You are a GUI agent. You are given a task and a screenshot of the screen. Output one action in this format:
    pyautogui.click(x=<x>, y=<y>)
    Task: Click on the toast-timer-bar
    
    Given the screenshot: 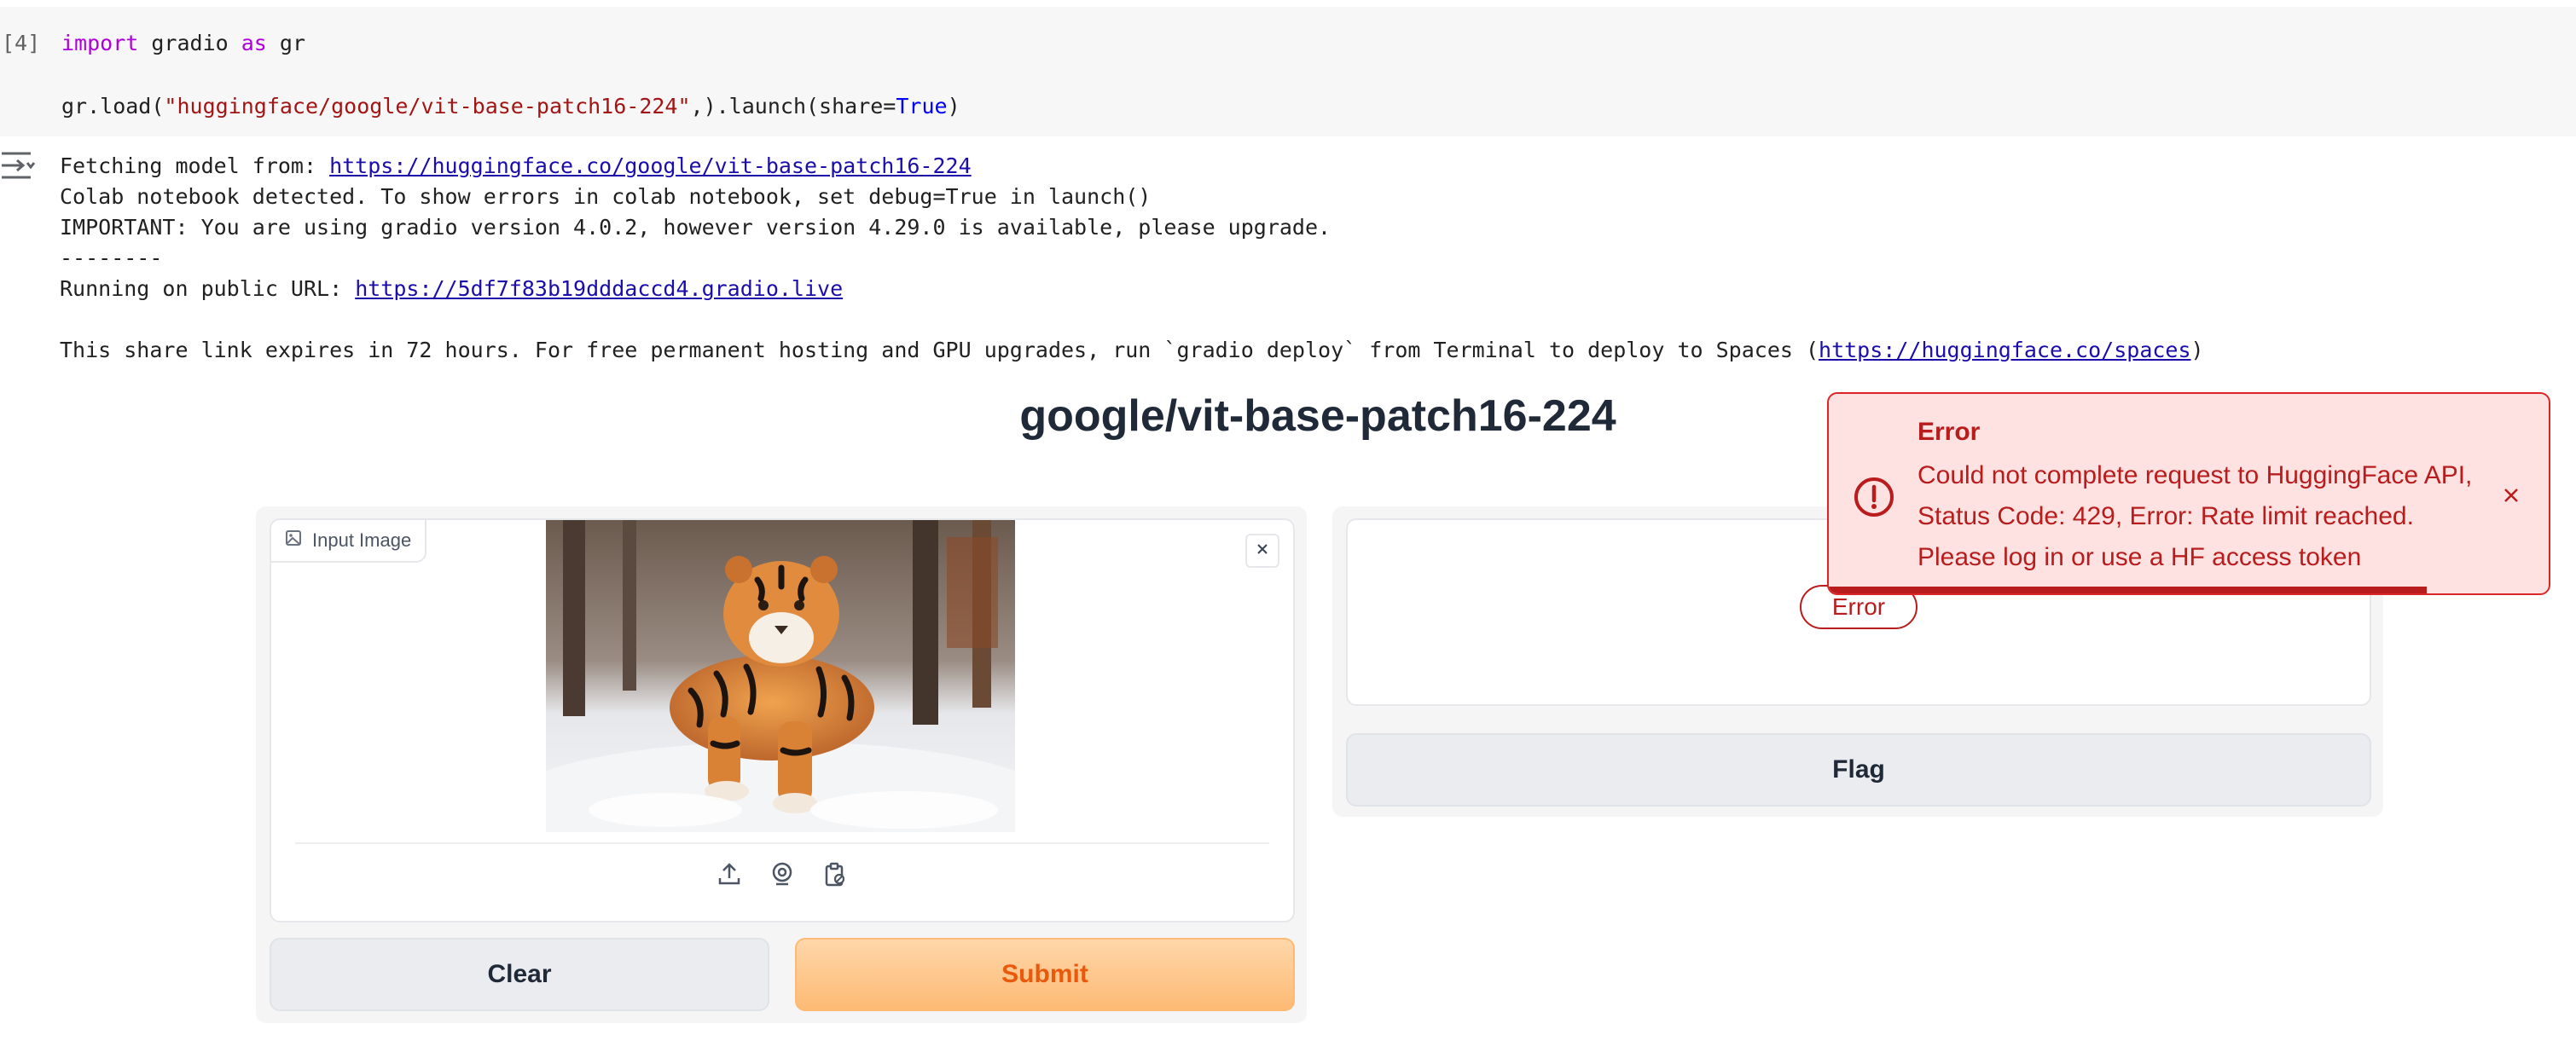 What is the action you would take?
    pyautogui.click(x=2128, y=590)
    